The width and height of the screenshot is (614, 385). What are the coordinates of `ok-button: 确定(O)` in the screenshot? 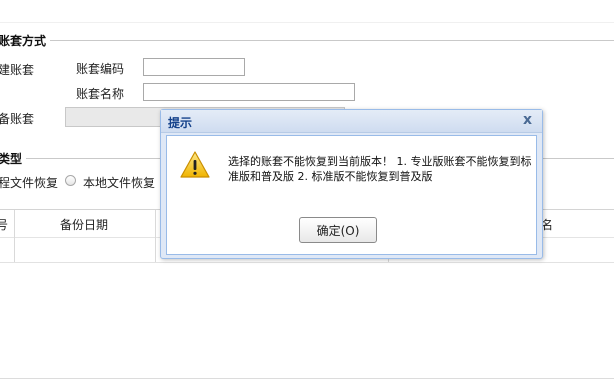 It's located at (338, 230).